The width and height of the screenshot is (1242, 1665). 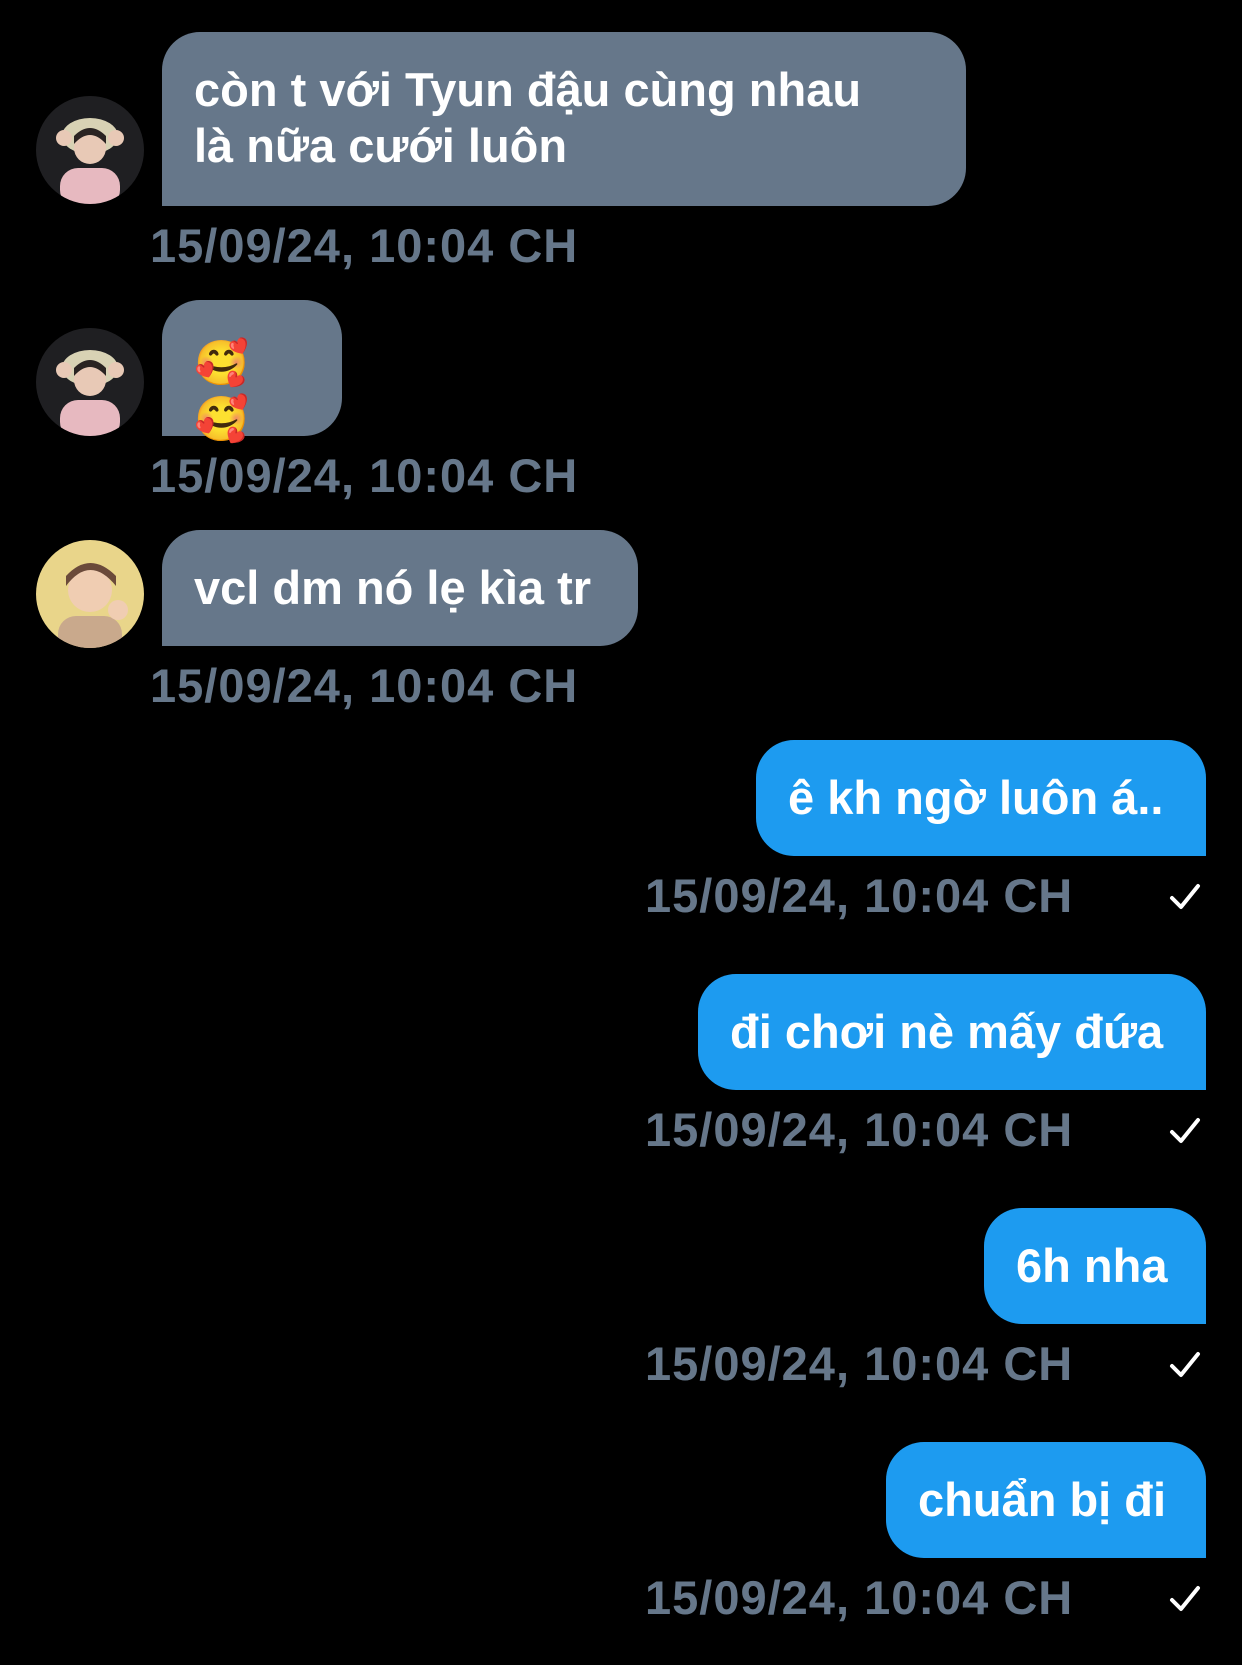 I want to click on message-text-line: đi chơi nè mấy đứa, so click(x=947, y=1031).